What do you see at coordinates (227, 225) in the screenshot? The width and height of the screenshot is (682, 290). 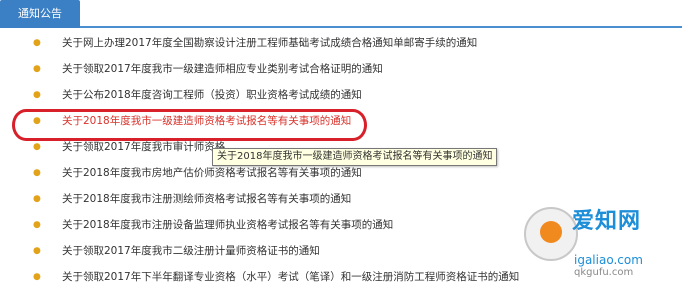 I see `notice-link: 关于2018年度我市注册设备监理师执业资格考试报名等有关事项的通知` at bounding box center [227, 225].